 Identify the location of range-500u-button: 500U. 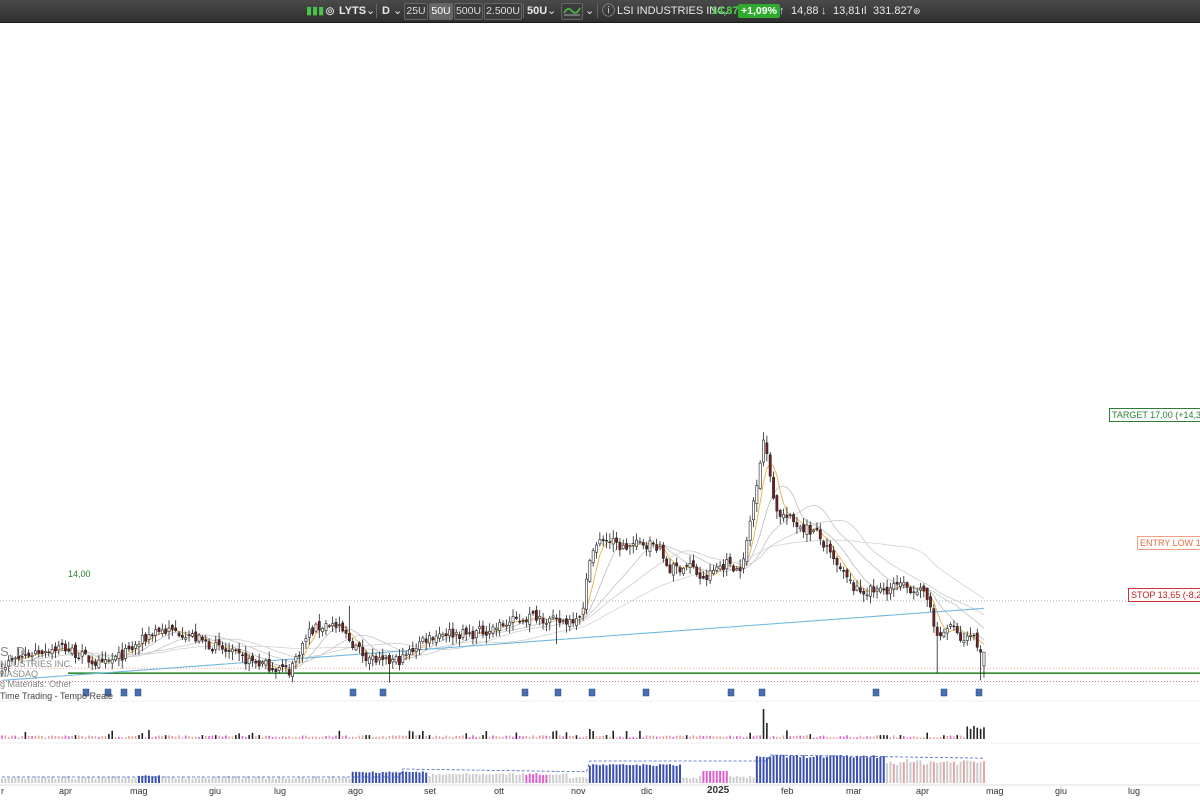
(468, 11).